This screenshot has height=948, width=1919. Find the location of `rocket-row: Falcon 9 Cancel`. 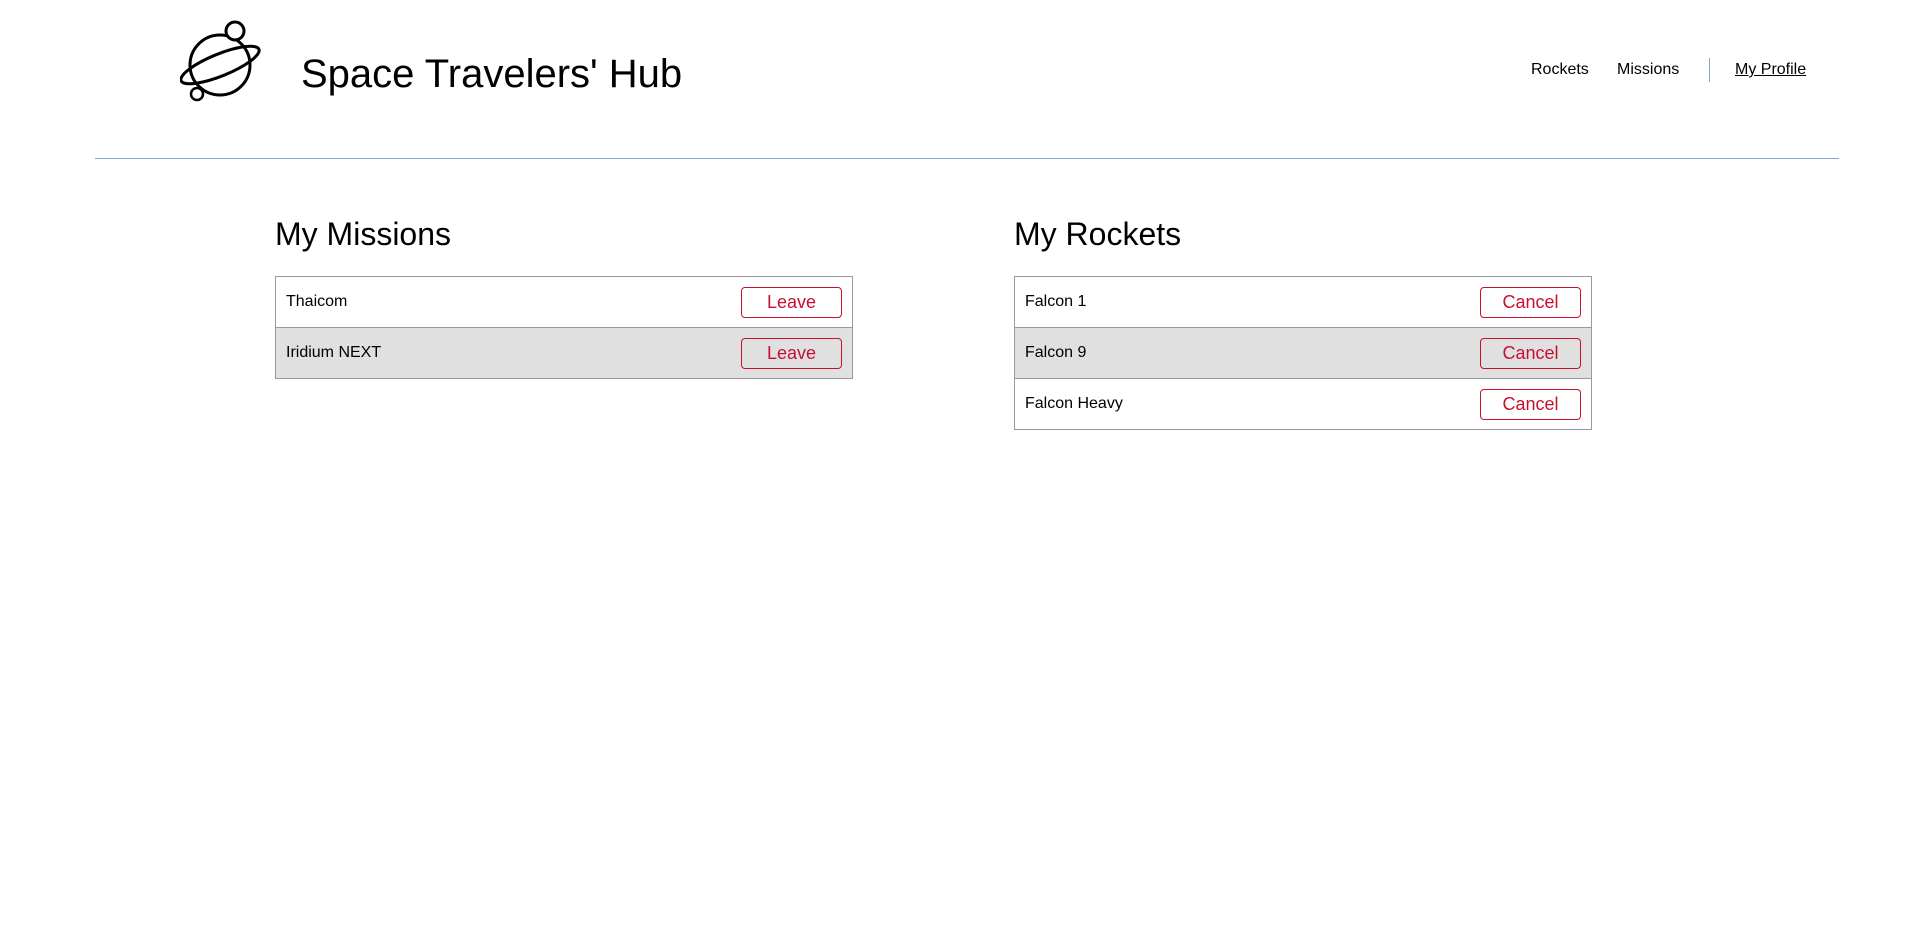

rocket-row: Falcon 9 Cancel is located at coordinates (1303, 353).